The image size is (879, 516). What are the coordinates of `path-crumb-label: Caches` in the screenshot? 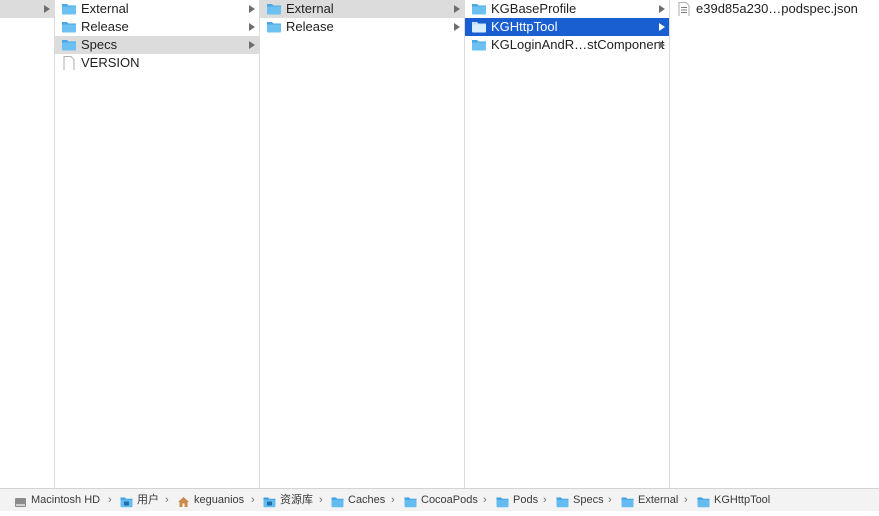 It's located at (367, 500).